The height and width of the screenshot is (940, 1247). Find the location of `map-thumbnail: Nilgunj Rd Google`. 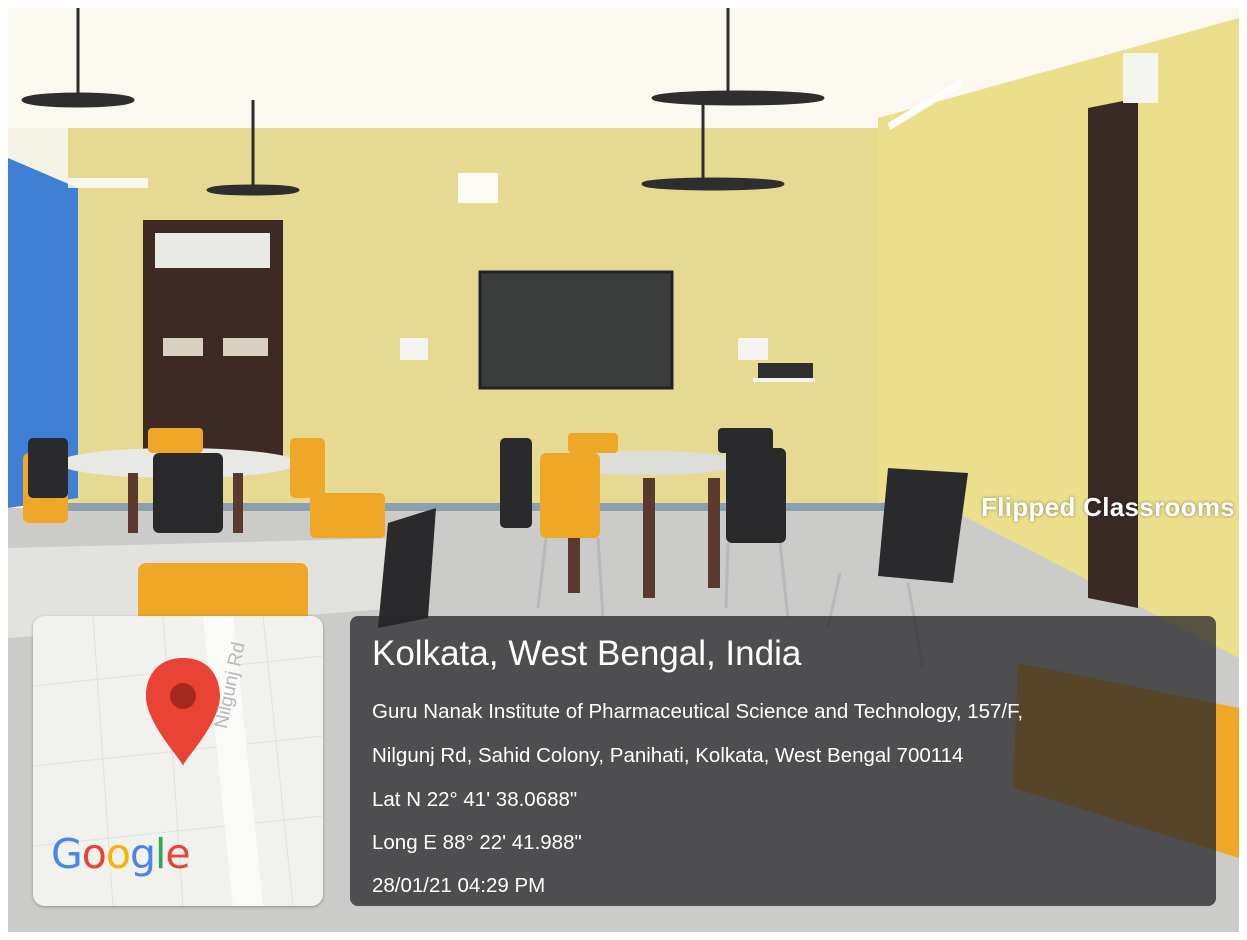

map-thumbnail: Nilgunj Rd Google is located at coordinates (178, 761).